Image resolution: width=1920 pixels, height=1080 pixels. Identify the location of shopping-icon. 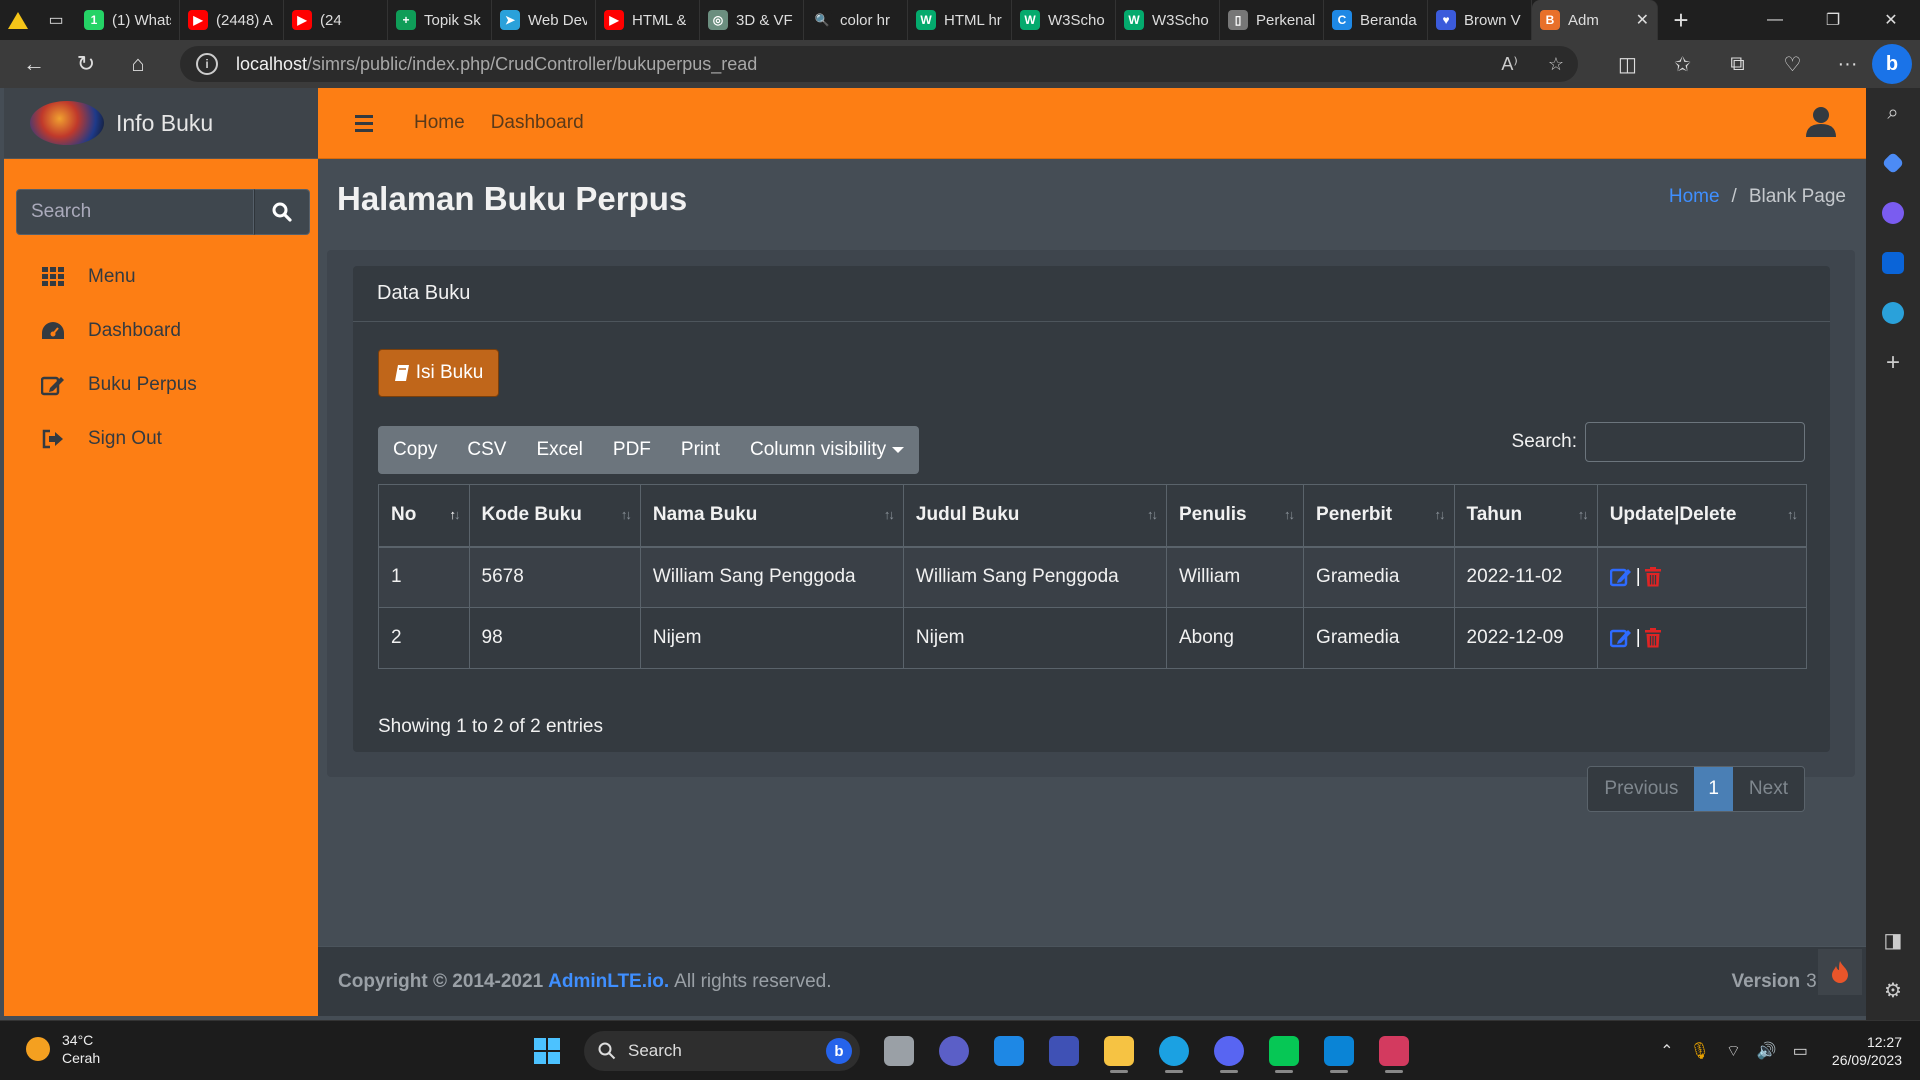
(1893, 163).